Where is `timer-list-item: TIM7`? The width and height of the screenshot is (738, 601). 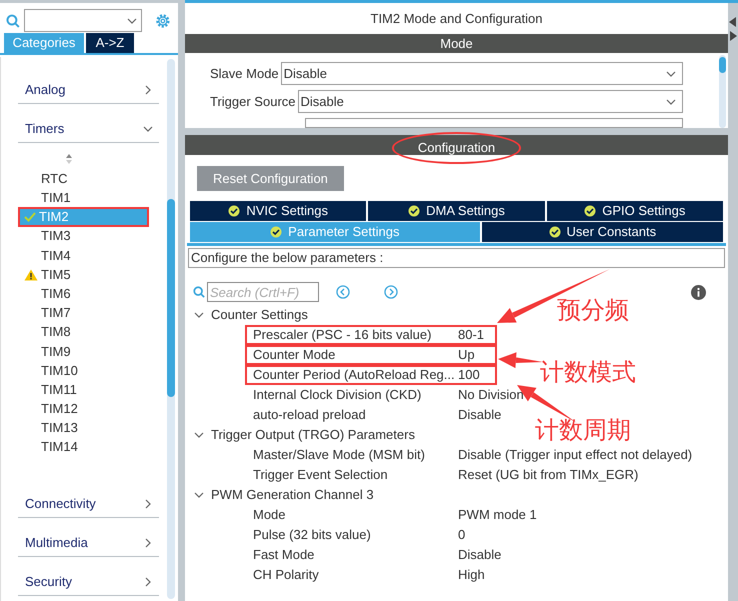 timer-list-item: TIM7 is located at coordinates (83, 312).